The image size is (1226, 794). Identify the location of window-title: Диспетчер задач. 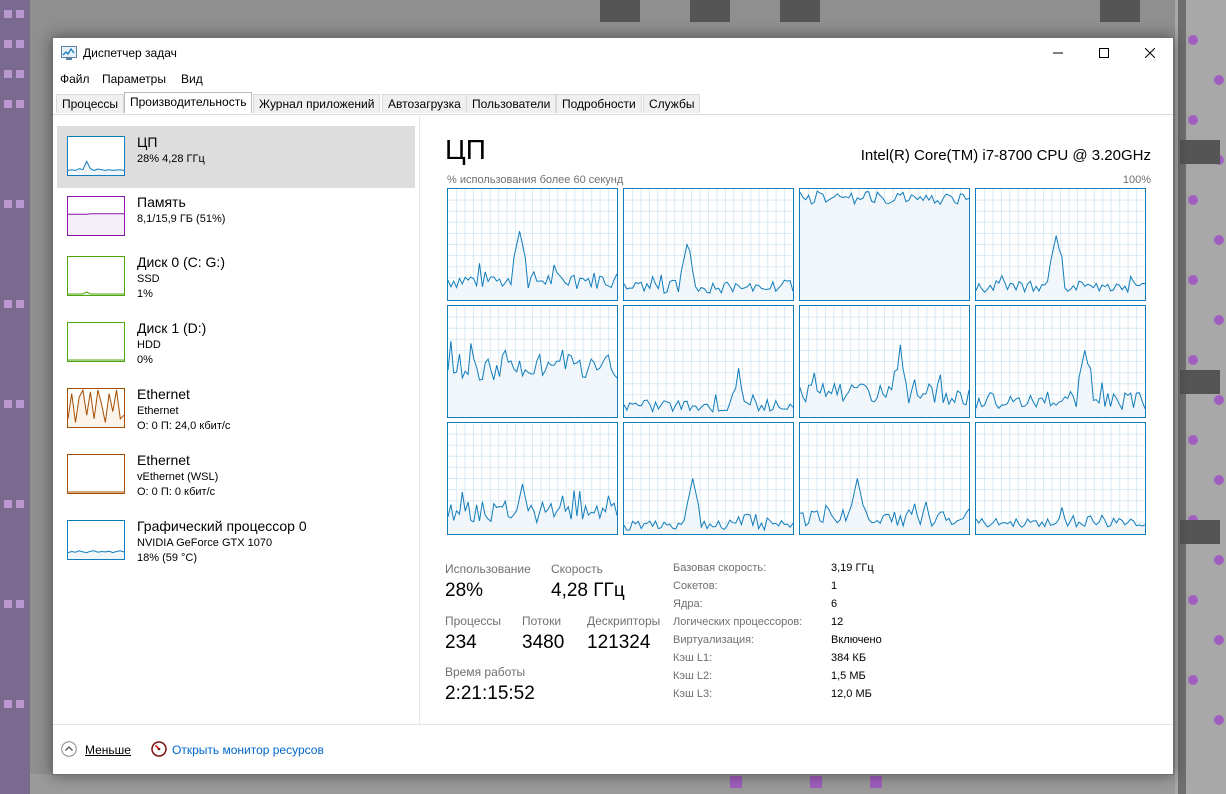
(130, 53).